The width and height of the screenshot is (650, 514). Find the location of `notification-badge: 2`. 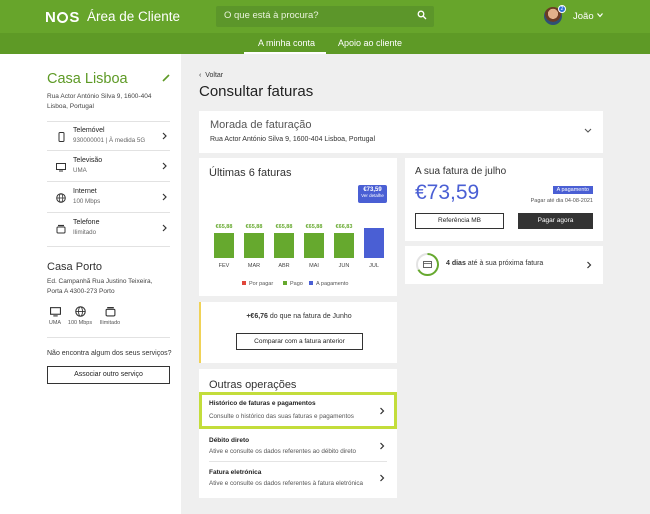

notification-badge: 2 is located at coordinates (562, 9).